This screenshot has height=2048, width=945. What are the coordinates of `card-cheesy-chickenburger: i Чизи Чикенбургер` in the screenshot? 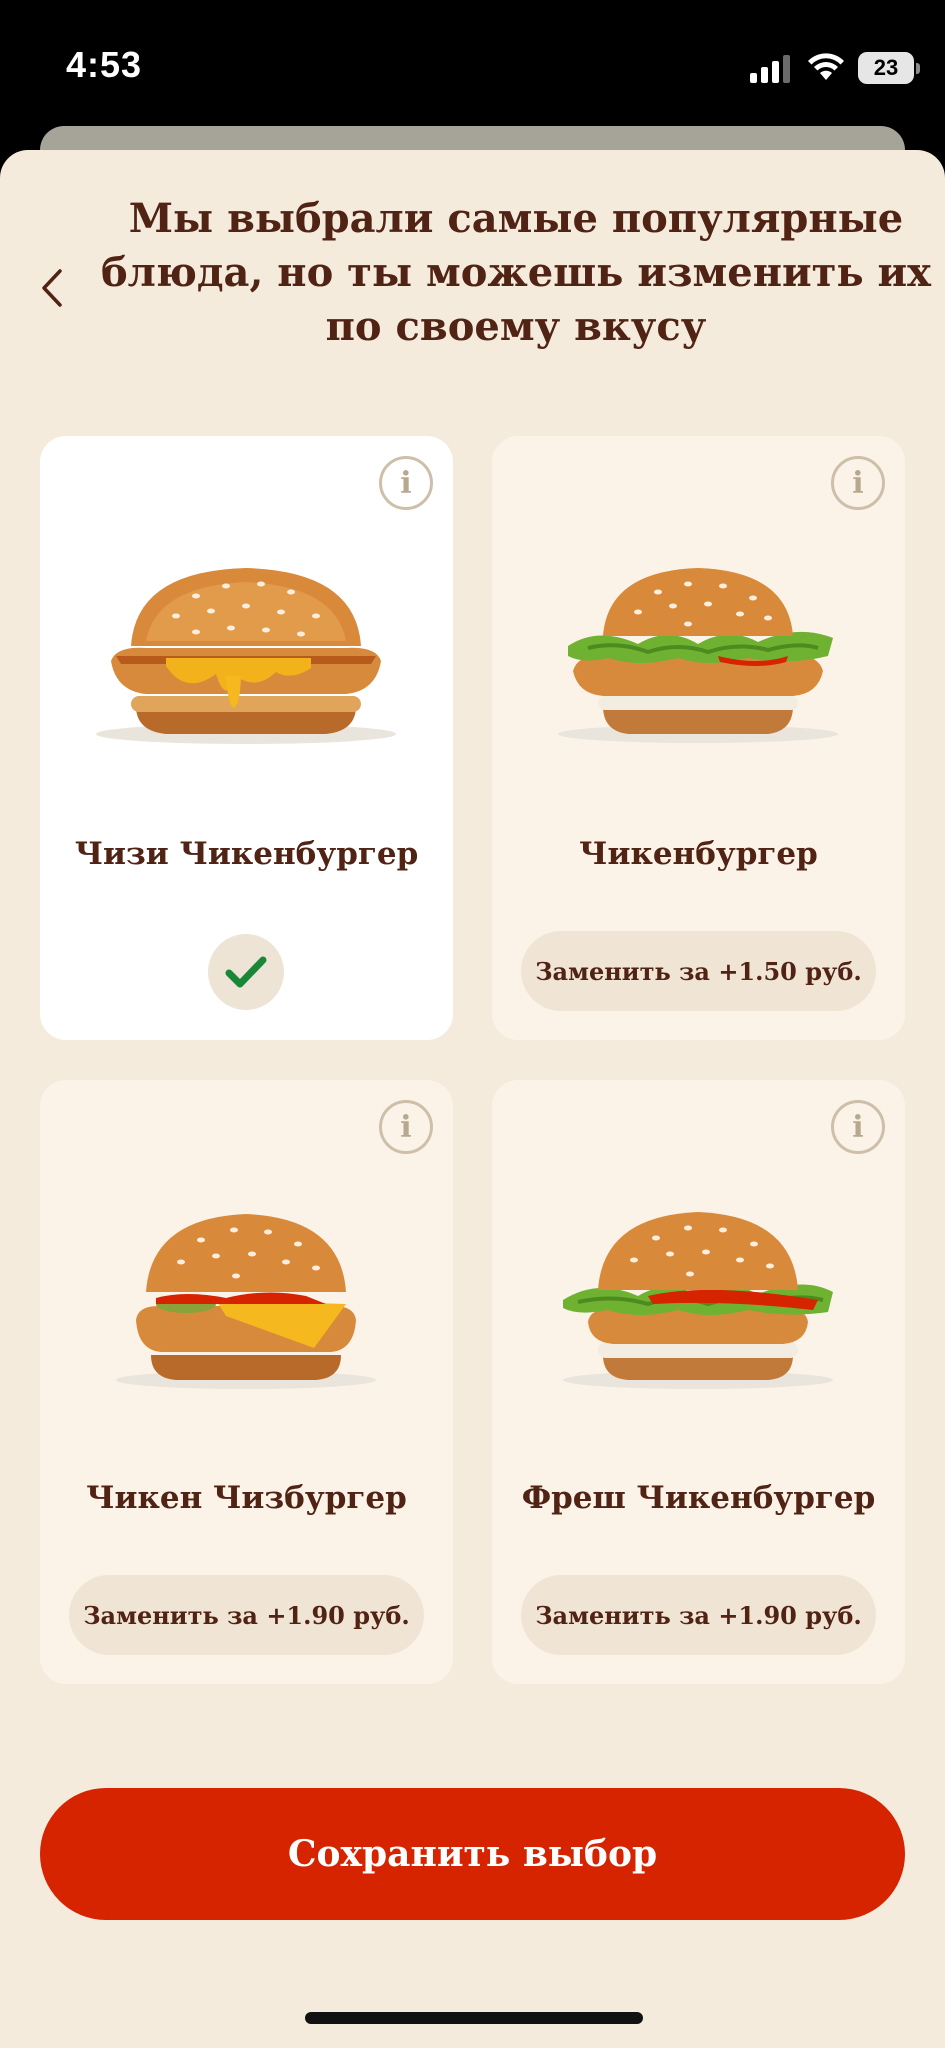 It's located at (246, 738).